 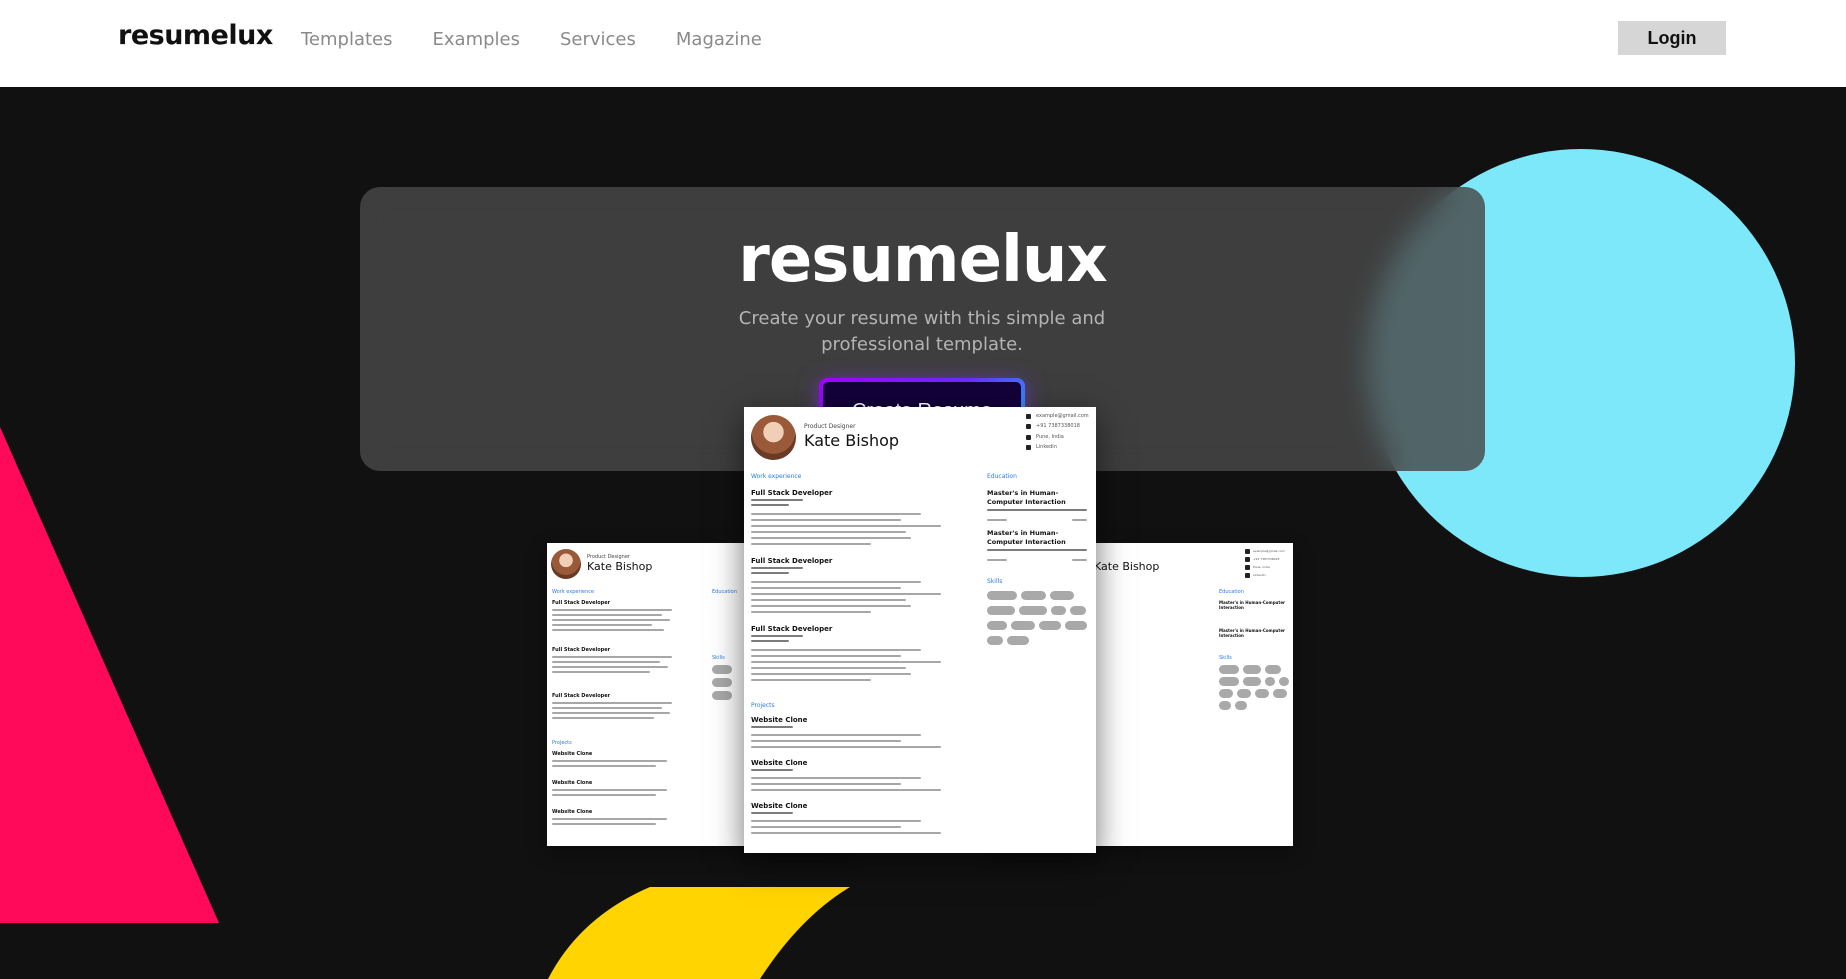 I want to click on contact-location: Pune, India, so click(x=1261, y=567).